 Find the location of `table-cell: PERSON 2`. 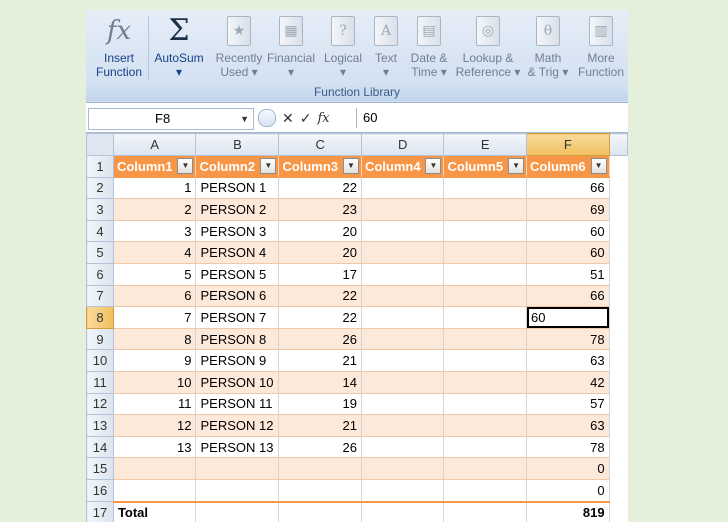

table-cell: PERSON 2 is located at coordinates (237, 209).